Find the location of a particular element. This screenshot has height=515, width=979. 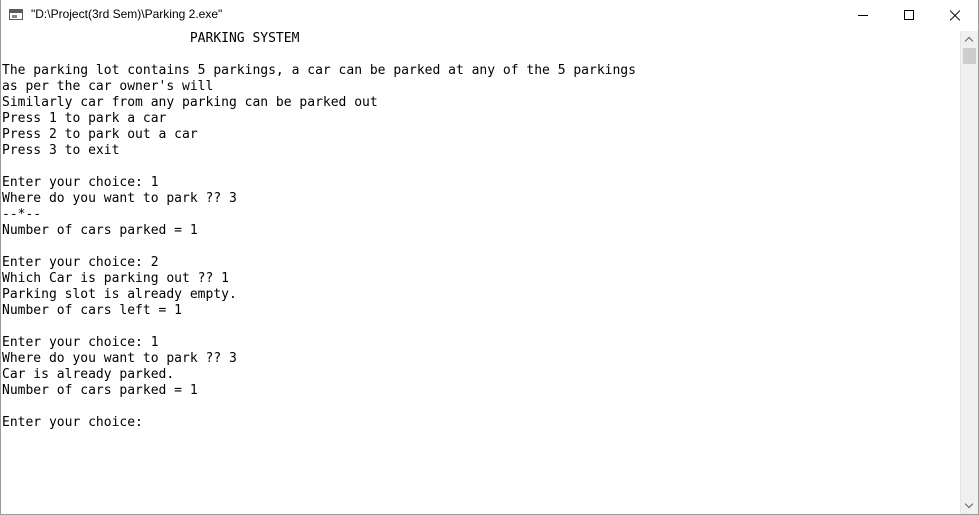

scroll-down-icon is located at coordinates (969, 505).